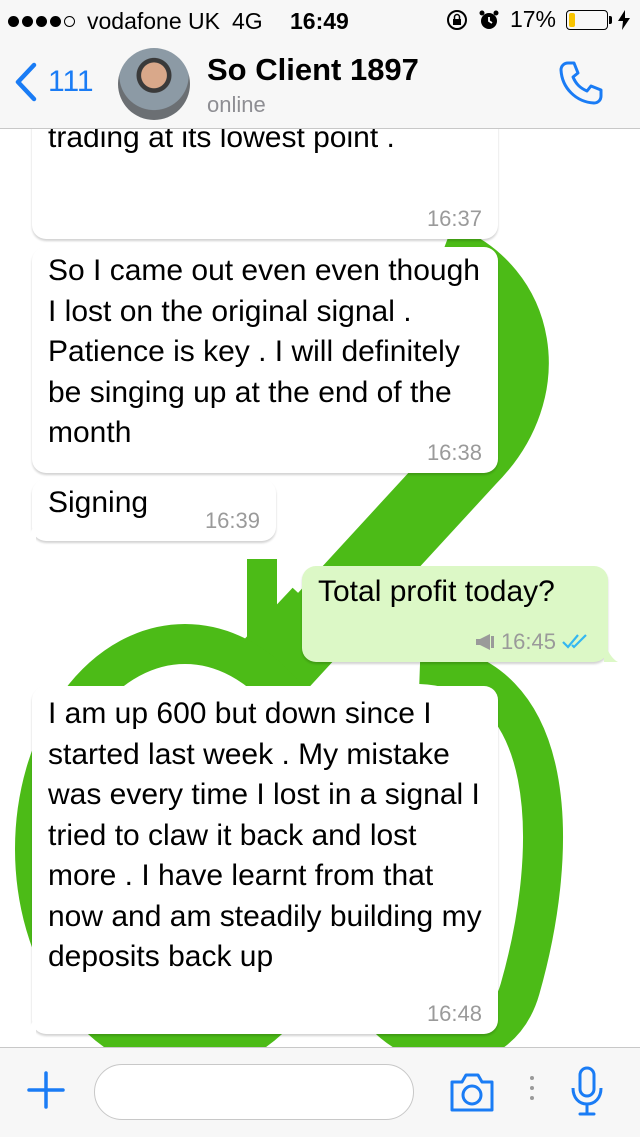 The height and width of the screenshot is (1137, 640). What do you see at coordinates (454, 452) in the screenshot?
I see `message-time: 16:38` at bounding box center [454, 452].